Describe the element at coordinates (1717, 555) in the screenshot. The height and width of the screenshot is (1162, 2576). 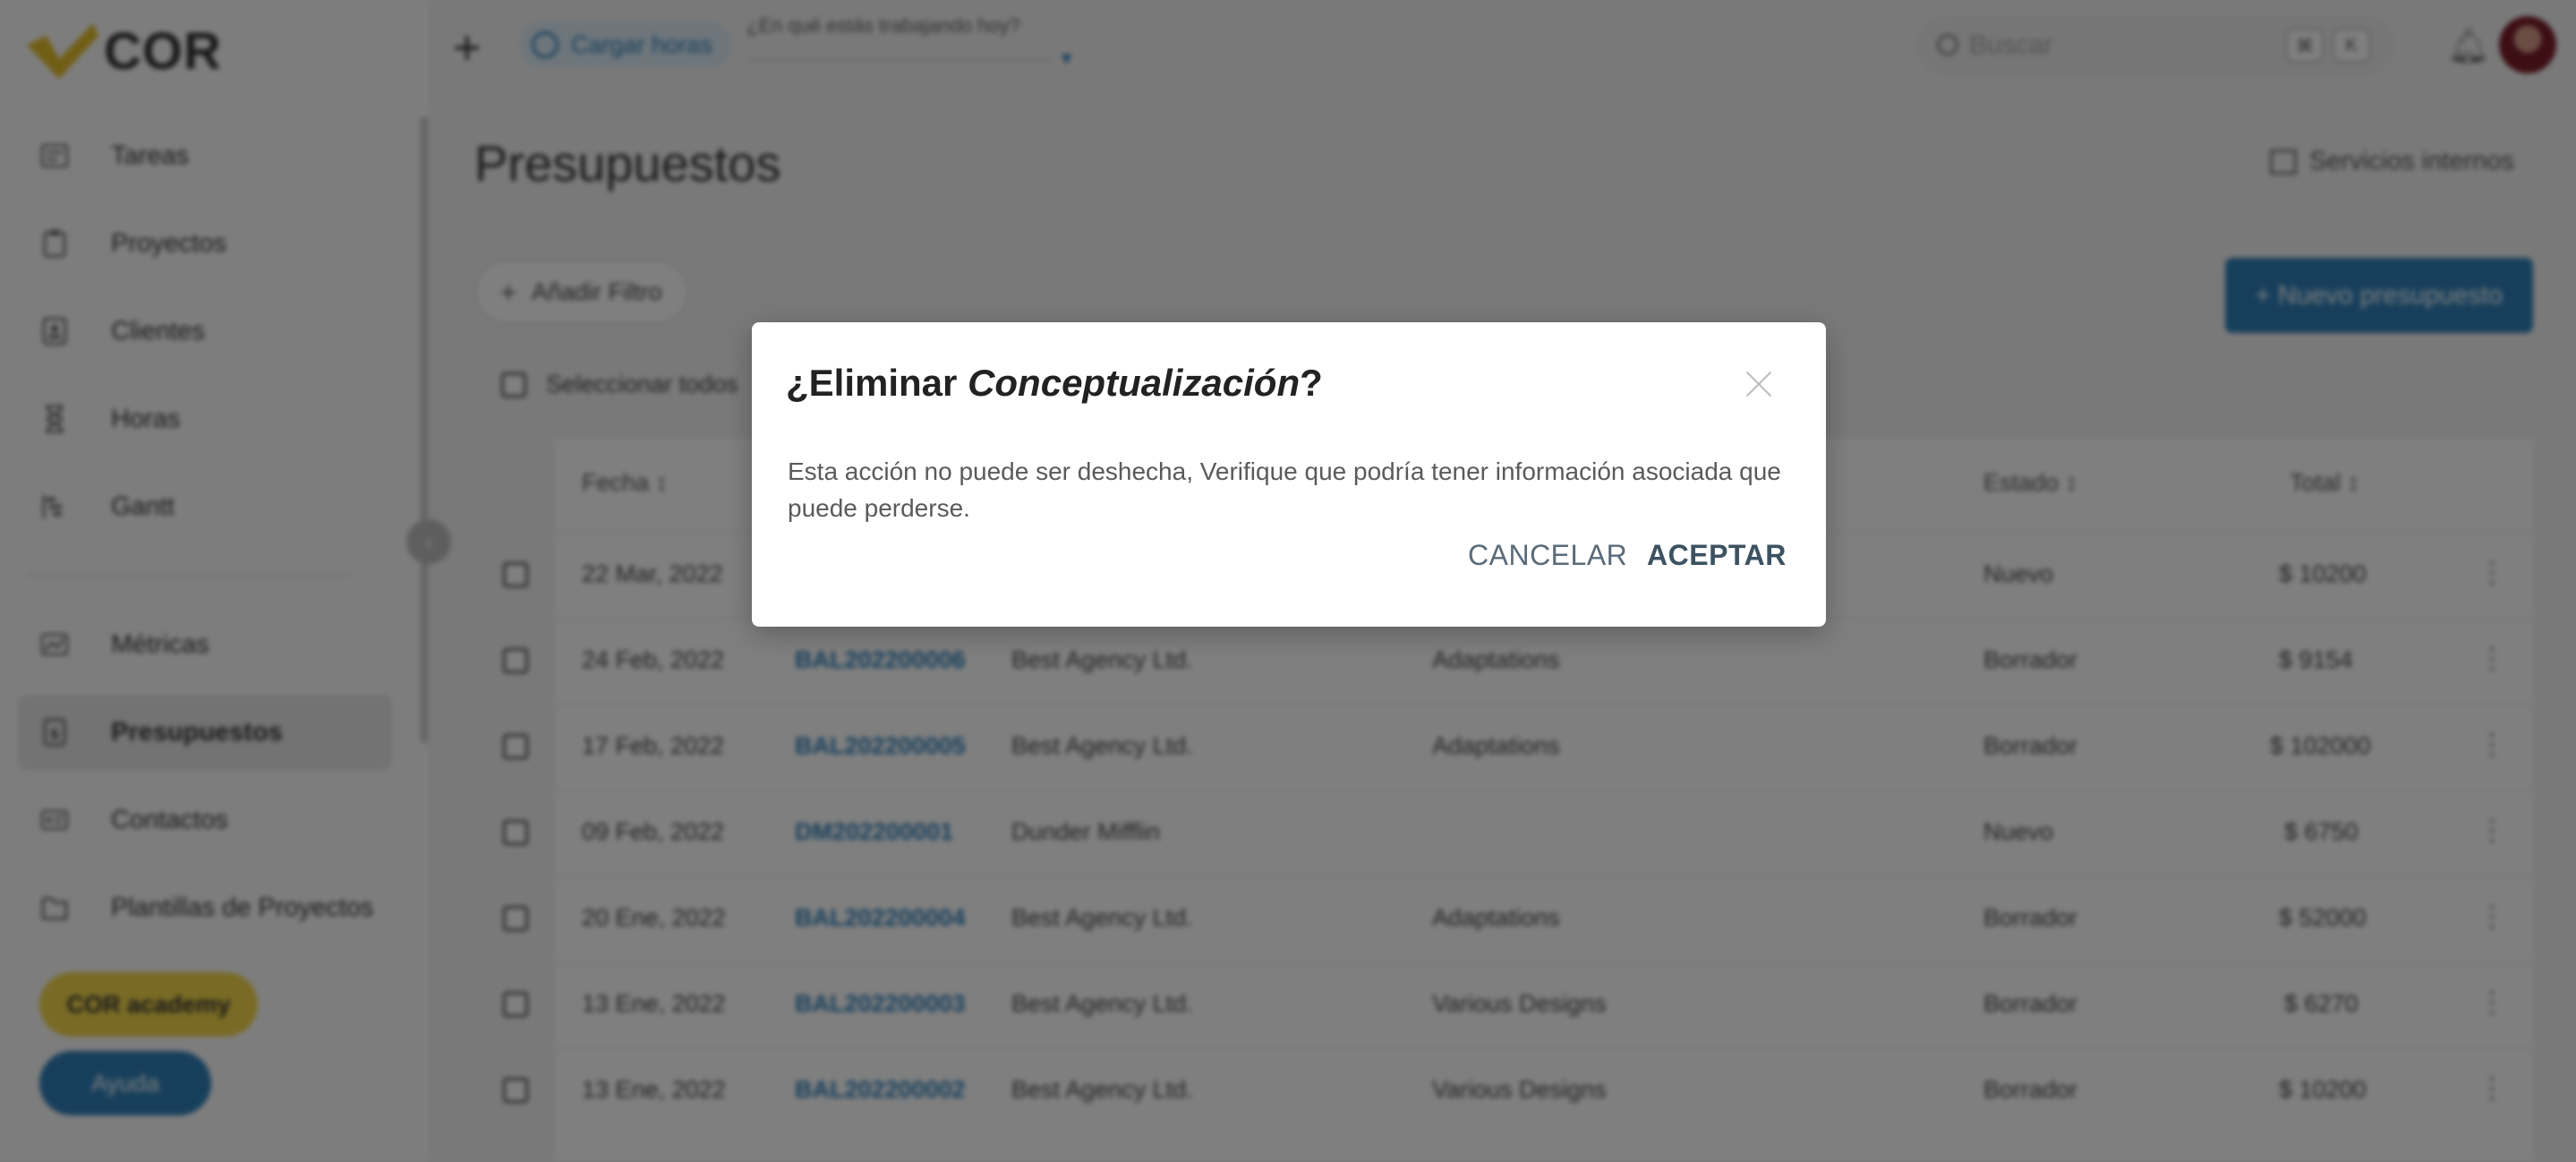
I see `accept-button: ACEPTAR` at that location.